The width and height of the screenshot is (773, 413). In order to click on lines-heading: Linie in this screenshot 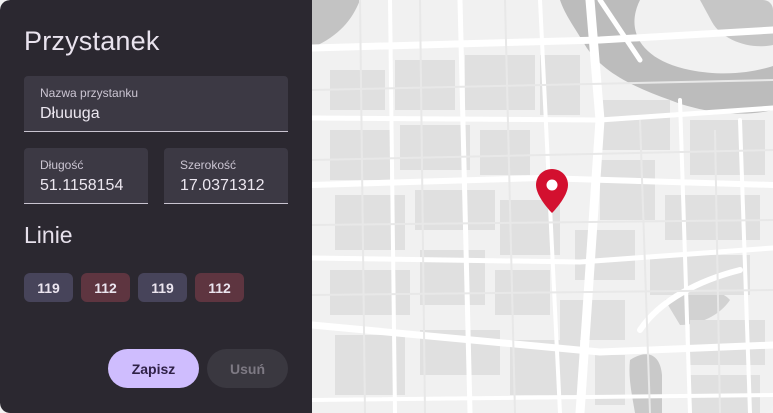, I will do `click(48, 235)`.